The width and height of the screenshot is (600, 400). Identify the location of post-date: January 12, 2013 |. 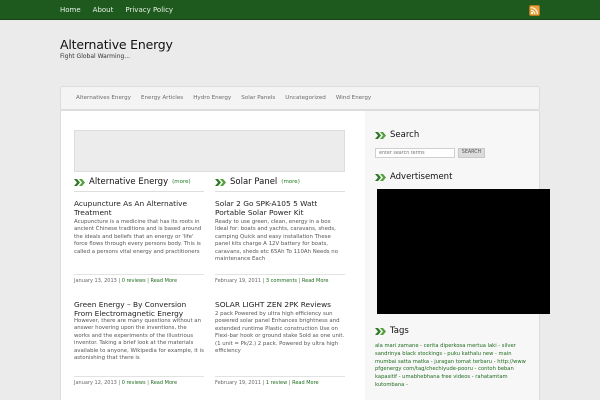
(97, 383).